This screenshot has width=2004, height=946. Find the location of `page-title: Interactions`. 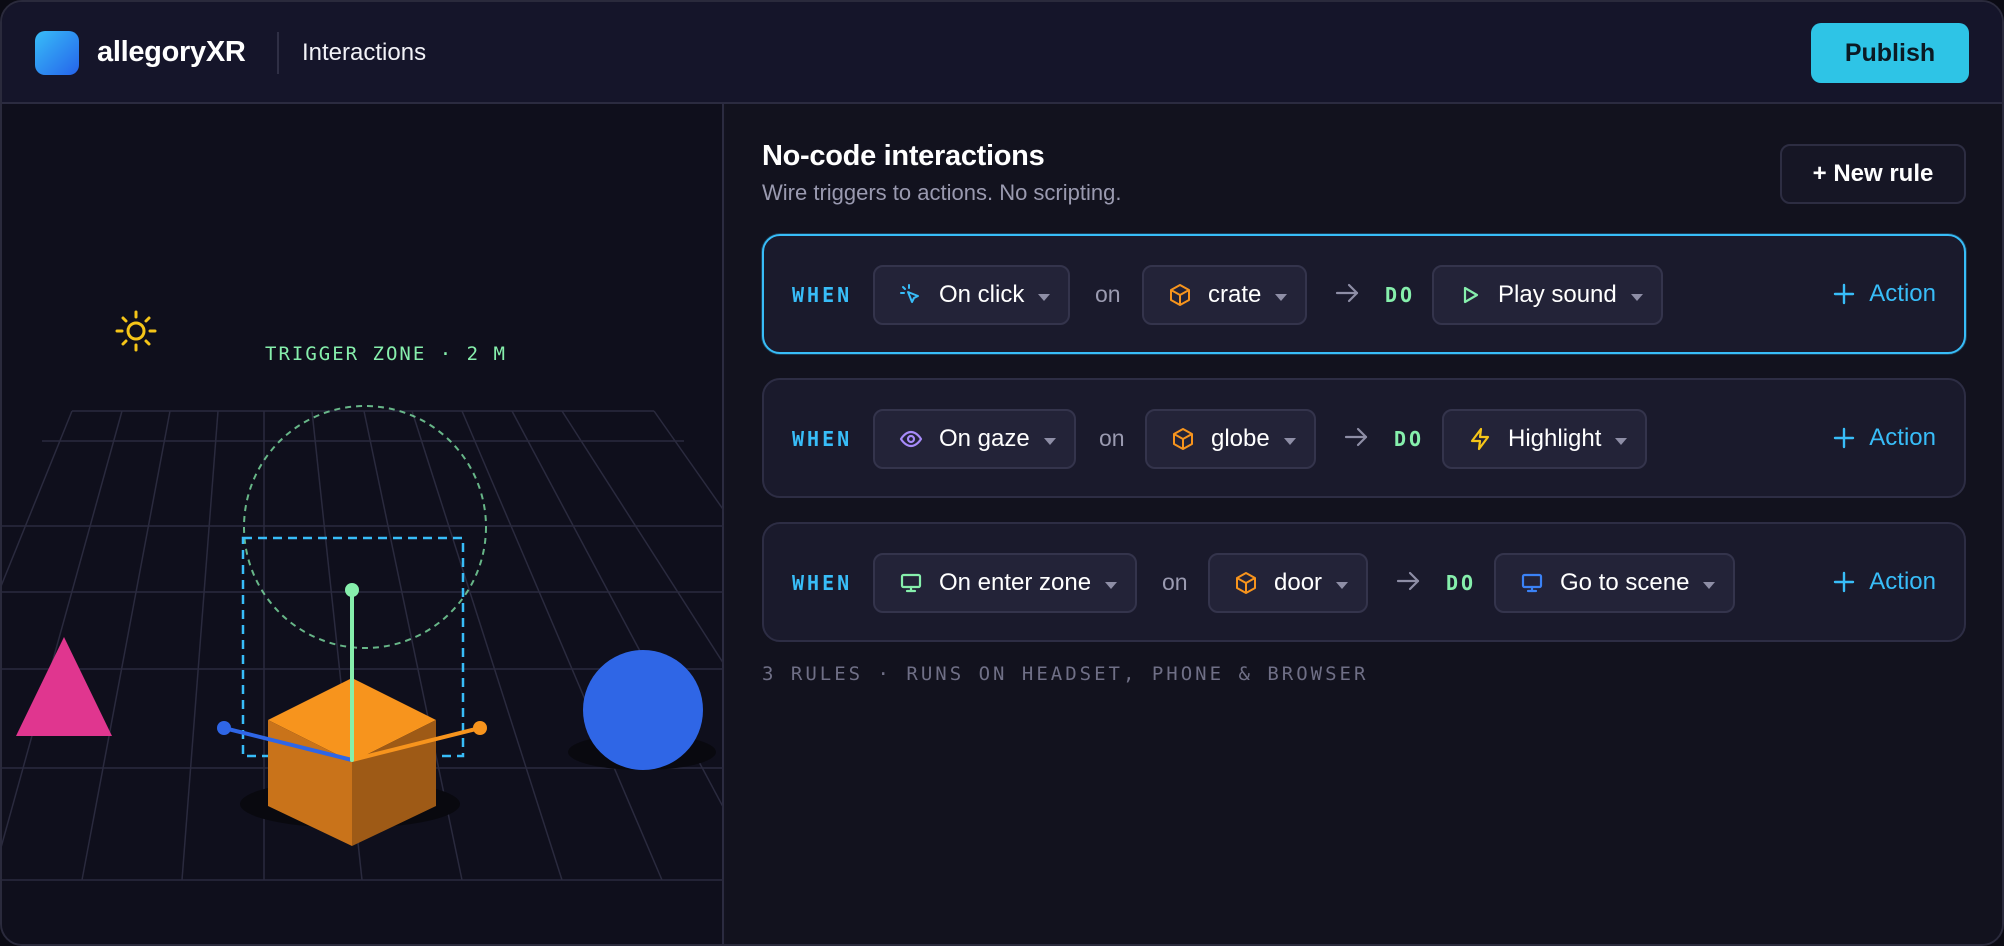

page-title: Interactions is located at coordinates (364, 52).